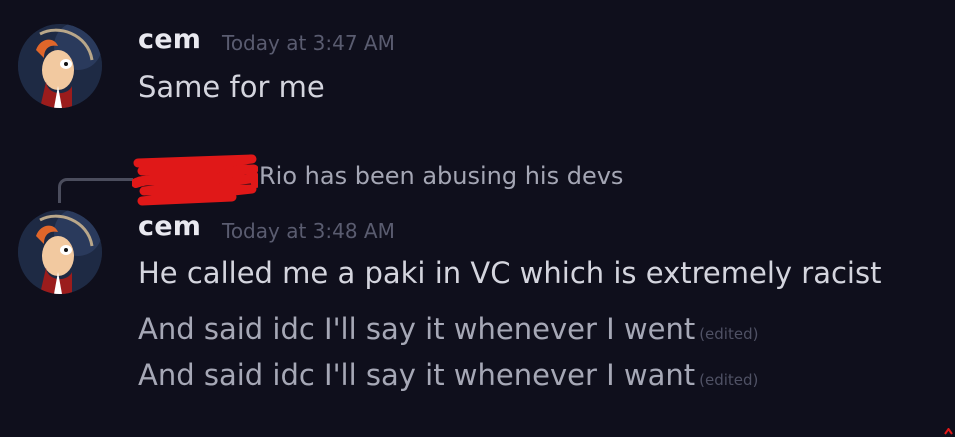  I want to click on message-line: And said idc I'll say it whenever I want, so click(417, 375).